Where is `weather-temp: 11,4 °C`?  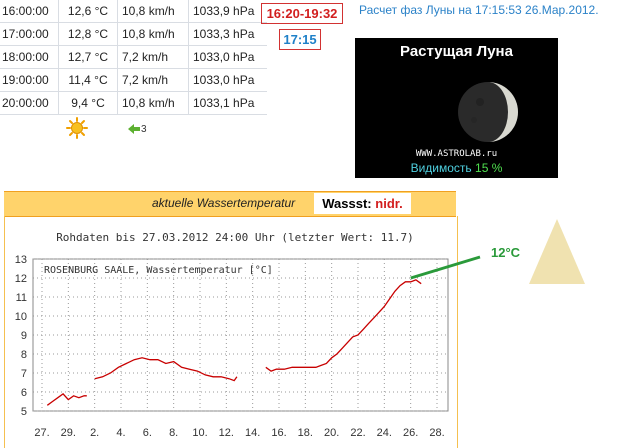
weather-temp: 11,4 °C is located at coordinates (88, 80).